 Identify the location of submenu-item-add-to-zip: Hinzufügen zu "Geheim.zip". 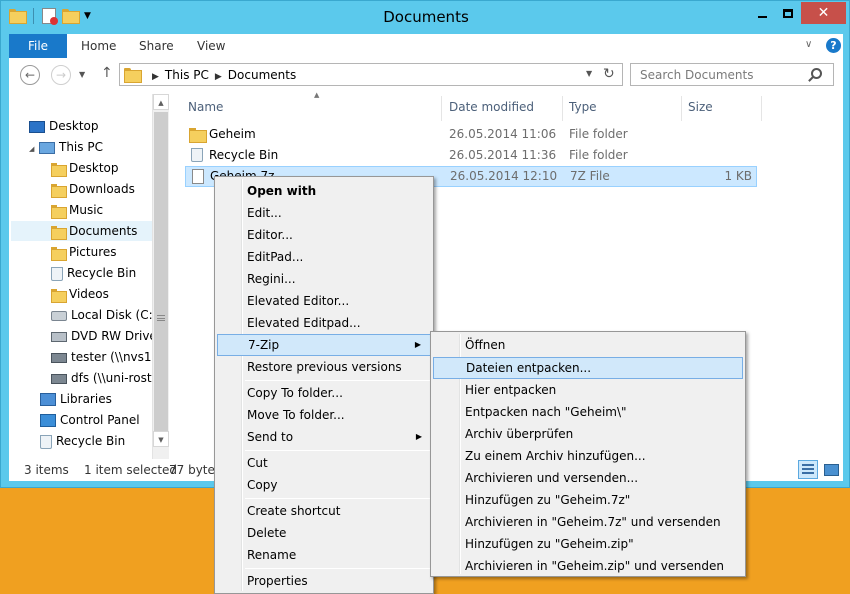
(588, 544).